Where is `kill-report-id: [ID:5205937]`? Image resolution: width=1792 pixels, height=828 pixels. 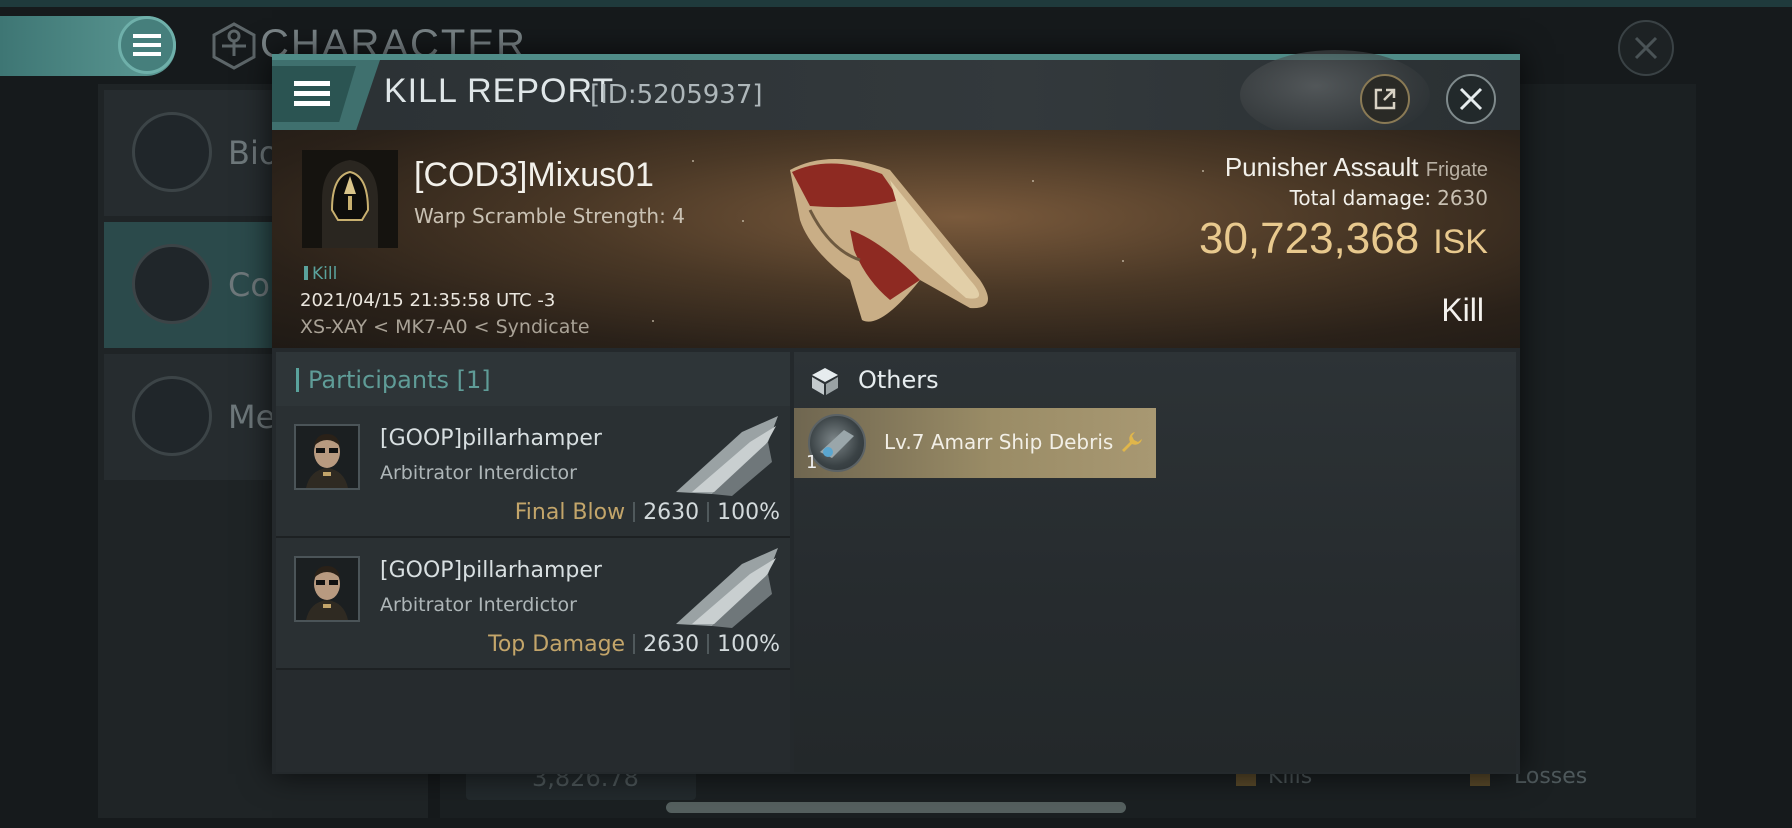 kill-report-id: [ID:5205937] is located at coordinates (676, 95).